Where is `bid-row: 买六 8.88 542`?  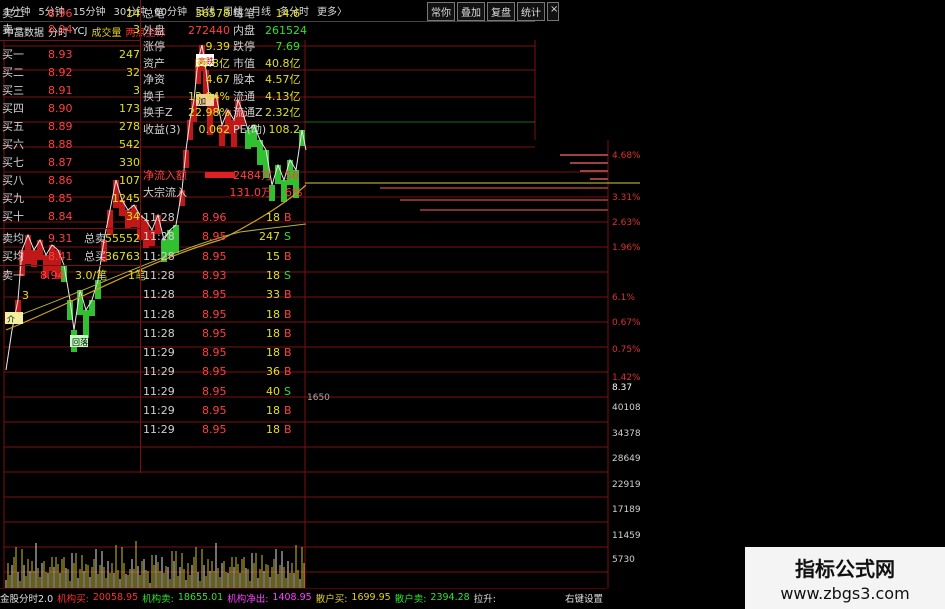
bid-row: 买六 8.88 542 is located at coordinates (150, 145).